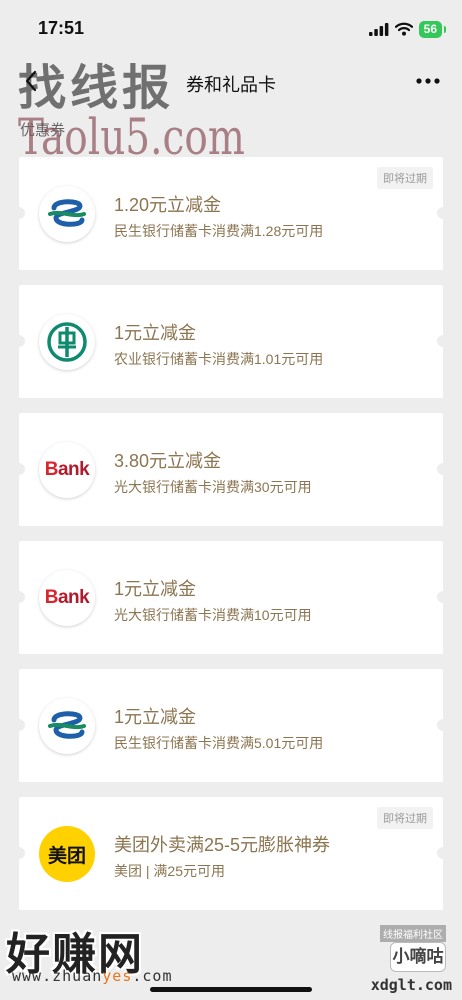 The width and height of the screenshot is (462, 1000). What do you see at coordinates (117, 976) in the screenshot?
I see `watermark-url-highlight: yes` at bounding box center [117, 976].